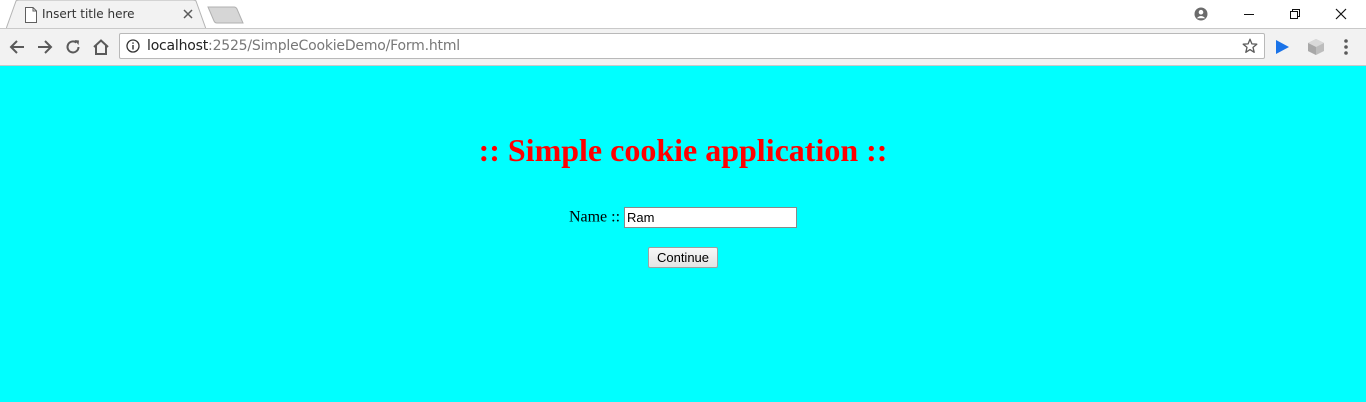 Image resolution: width=1366 pixels, height=402 pixels. Describe the element at coordinates (711, 217) in the screenshot. I see `name-input` at that location.